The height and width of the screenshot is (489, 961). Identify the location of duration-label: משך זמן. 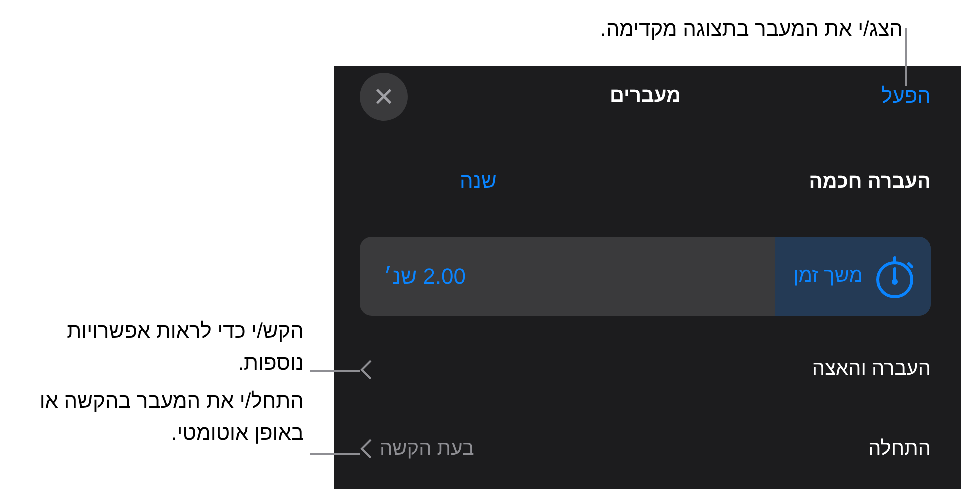
(828, 276).